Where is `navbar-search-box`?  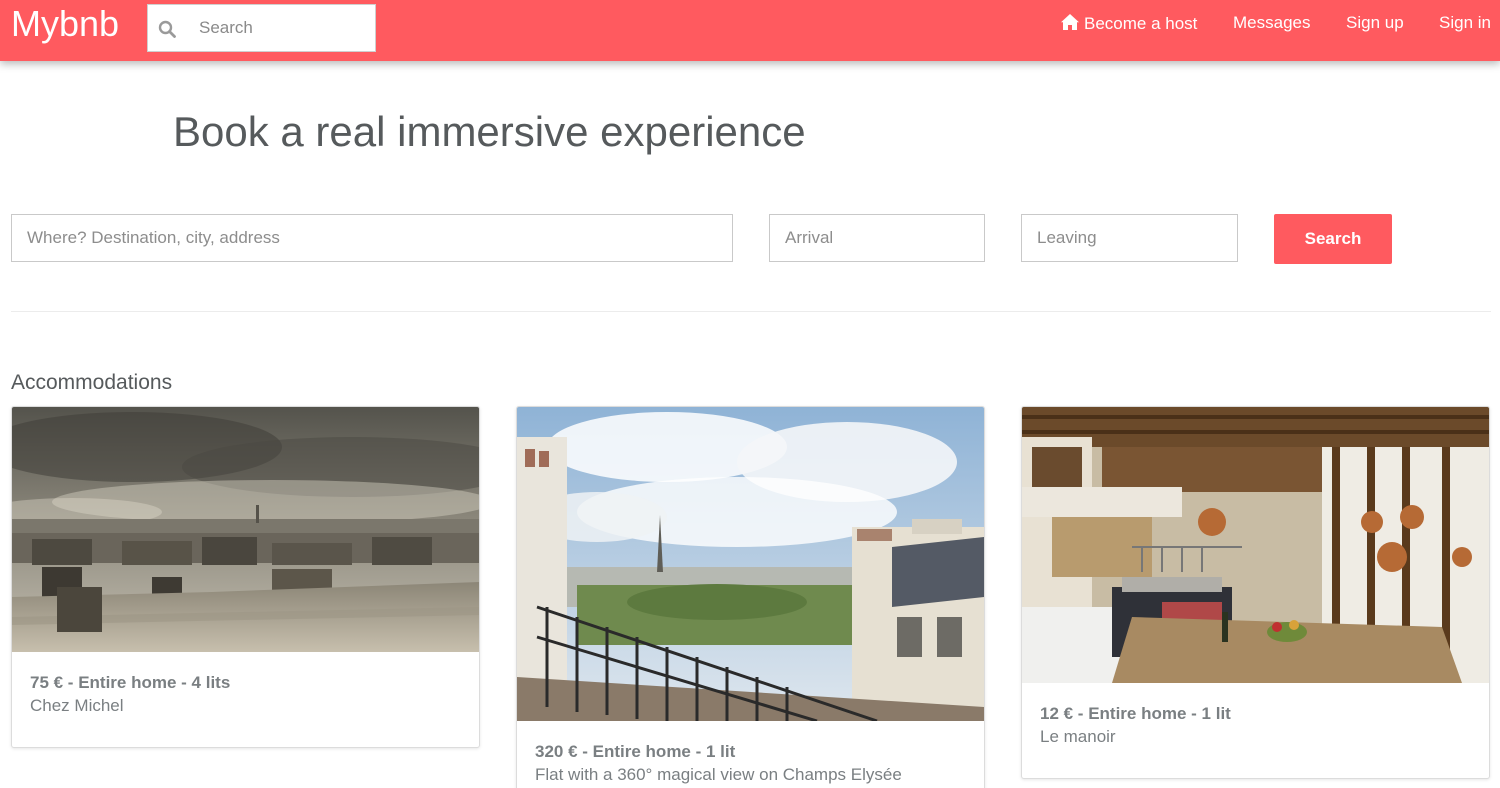 navbar-search-box is located at coordinates (261, 28).